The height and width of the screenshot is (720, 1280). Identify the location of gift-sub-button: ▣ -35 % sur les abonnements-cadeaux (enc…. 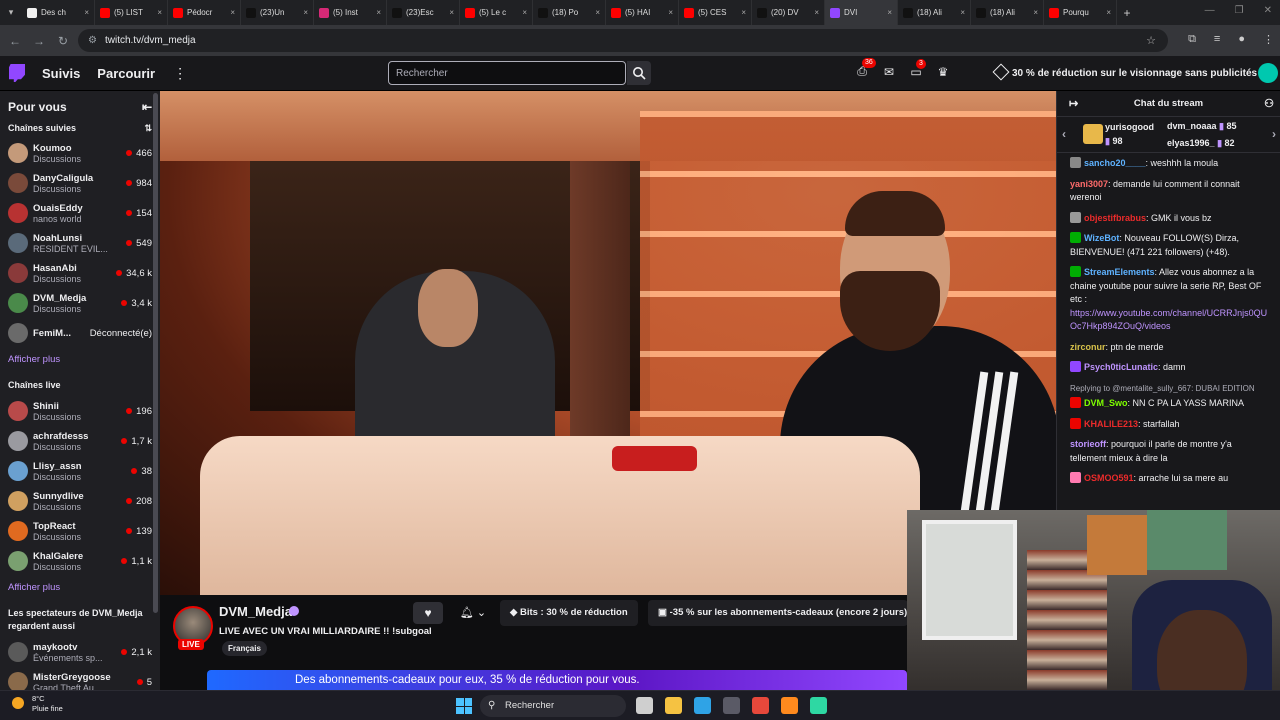
(778, 613).